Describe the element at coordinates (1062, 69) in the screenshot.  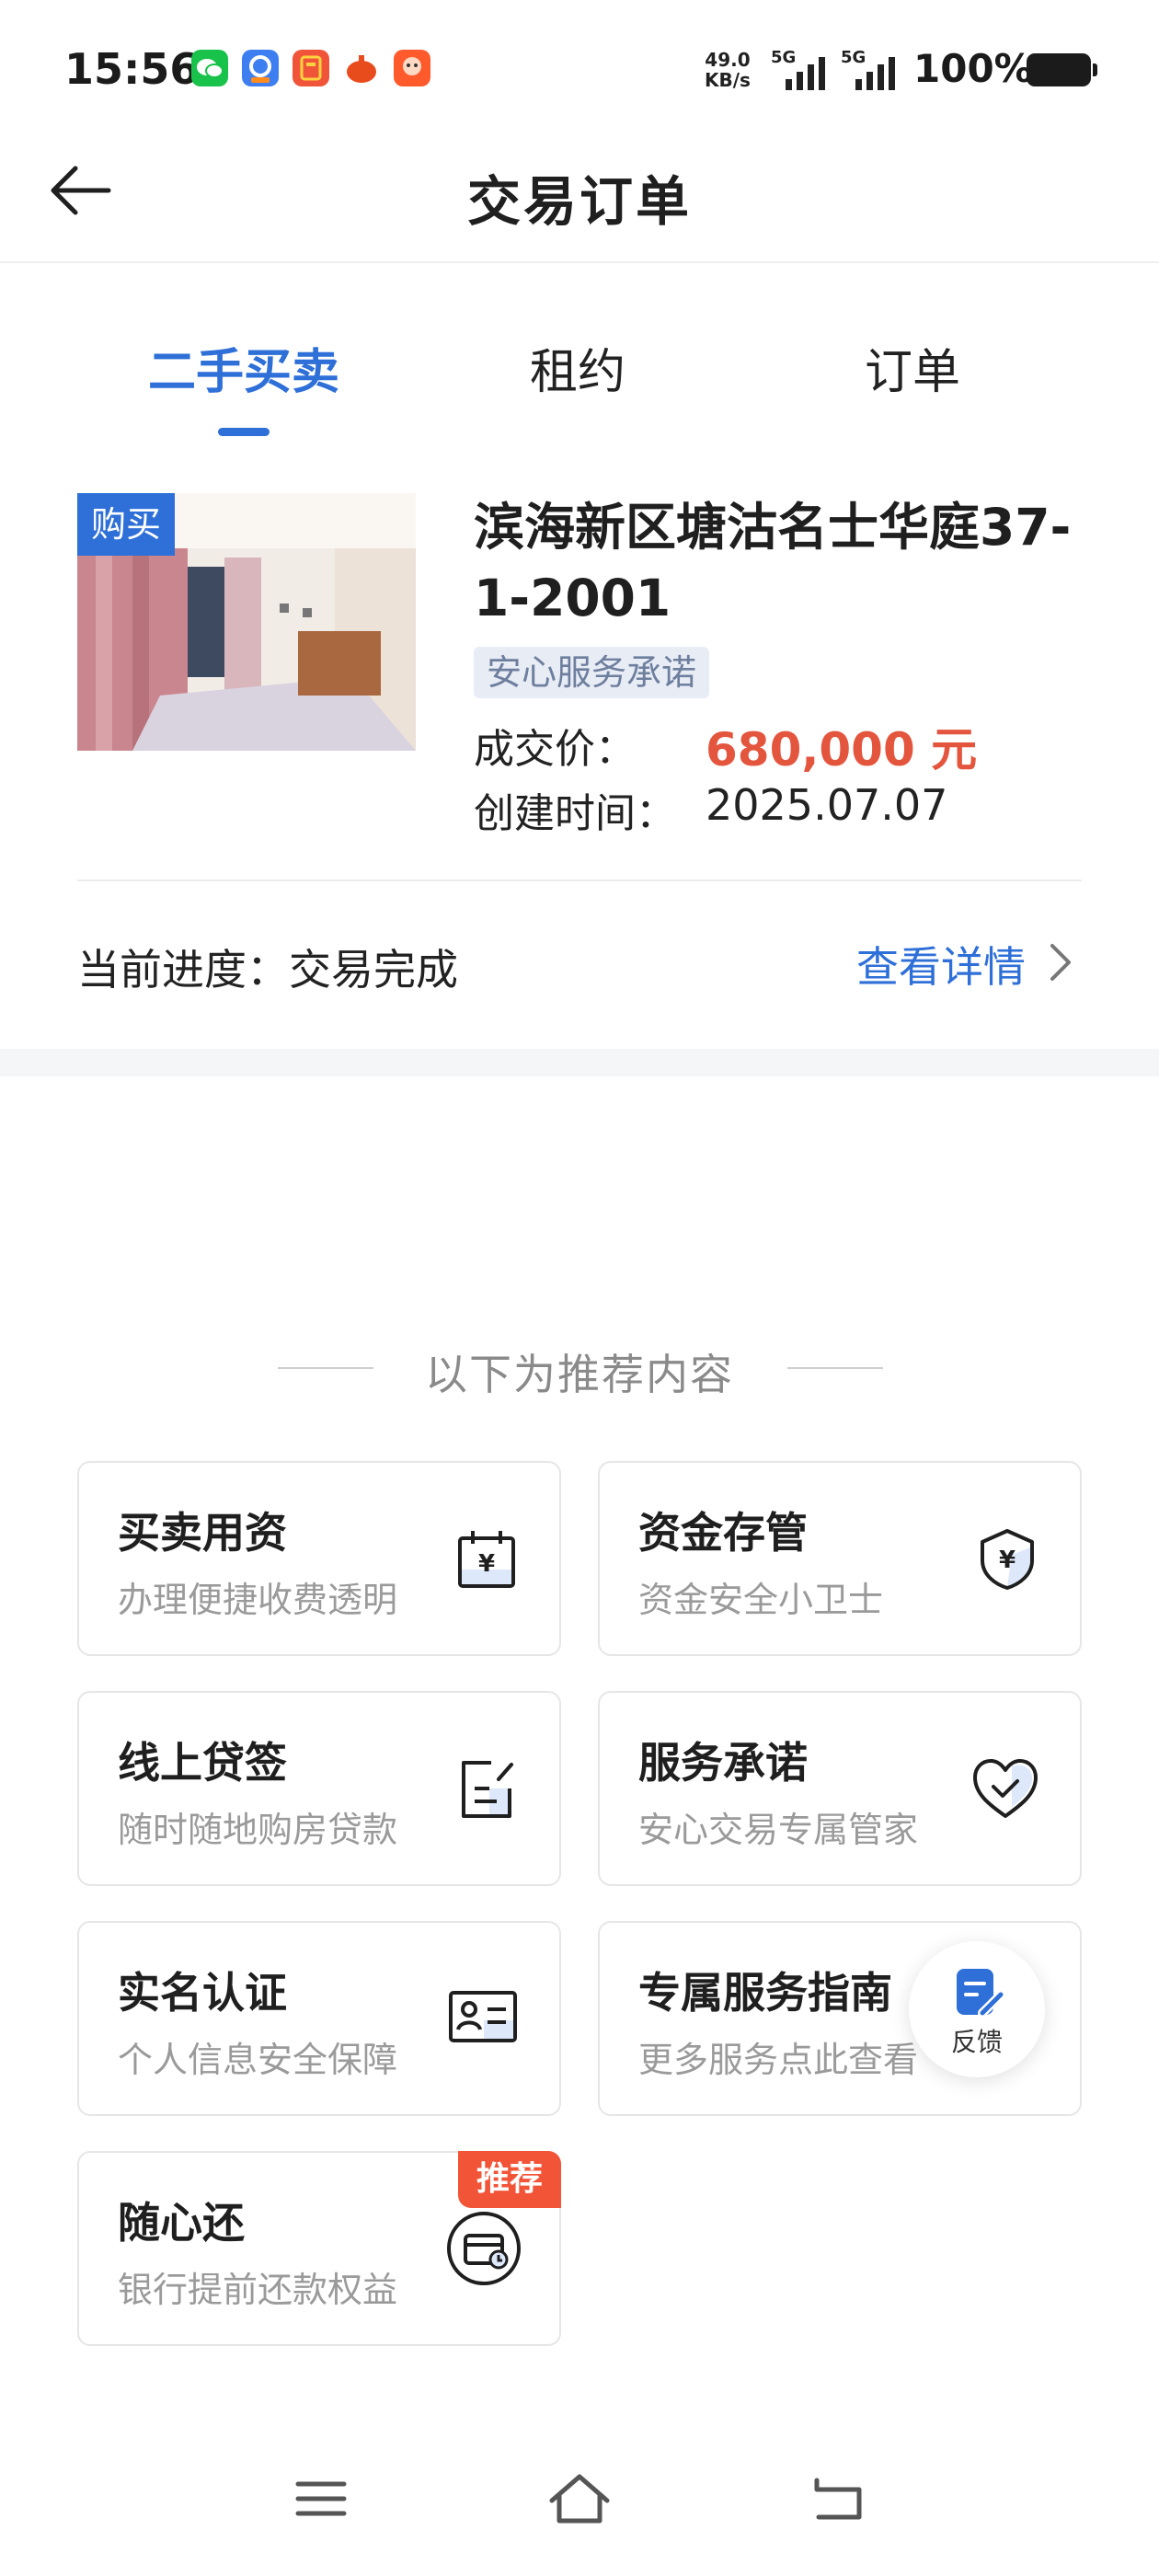
I see `battery-icon` at that location.